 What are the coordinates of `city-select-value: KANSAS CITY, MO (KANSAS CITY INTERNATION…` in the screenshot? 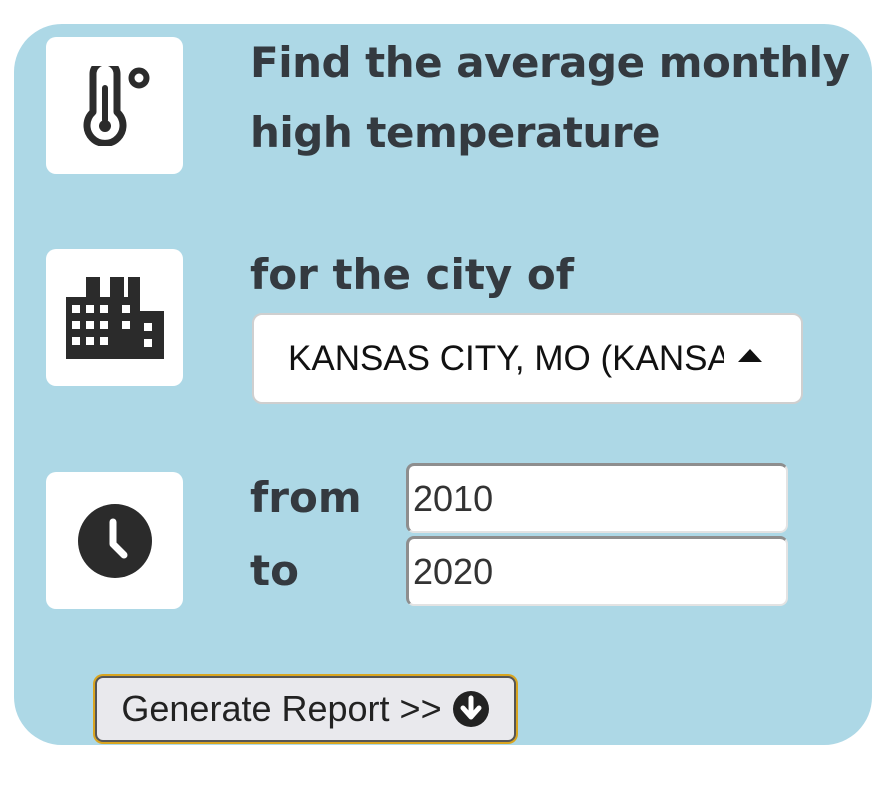 It's located at (506, 358).